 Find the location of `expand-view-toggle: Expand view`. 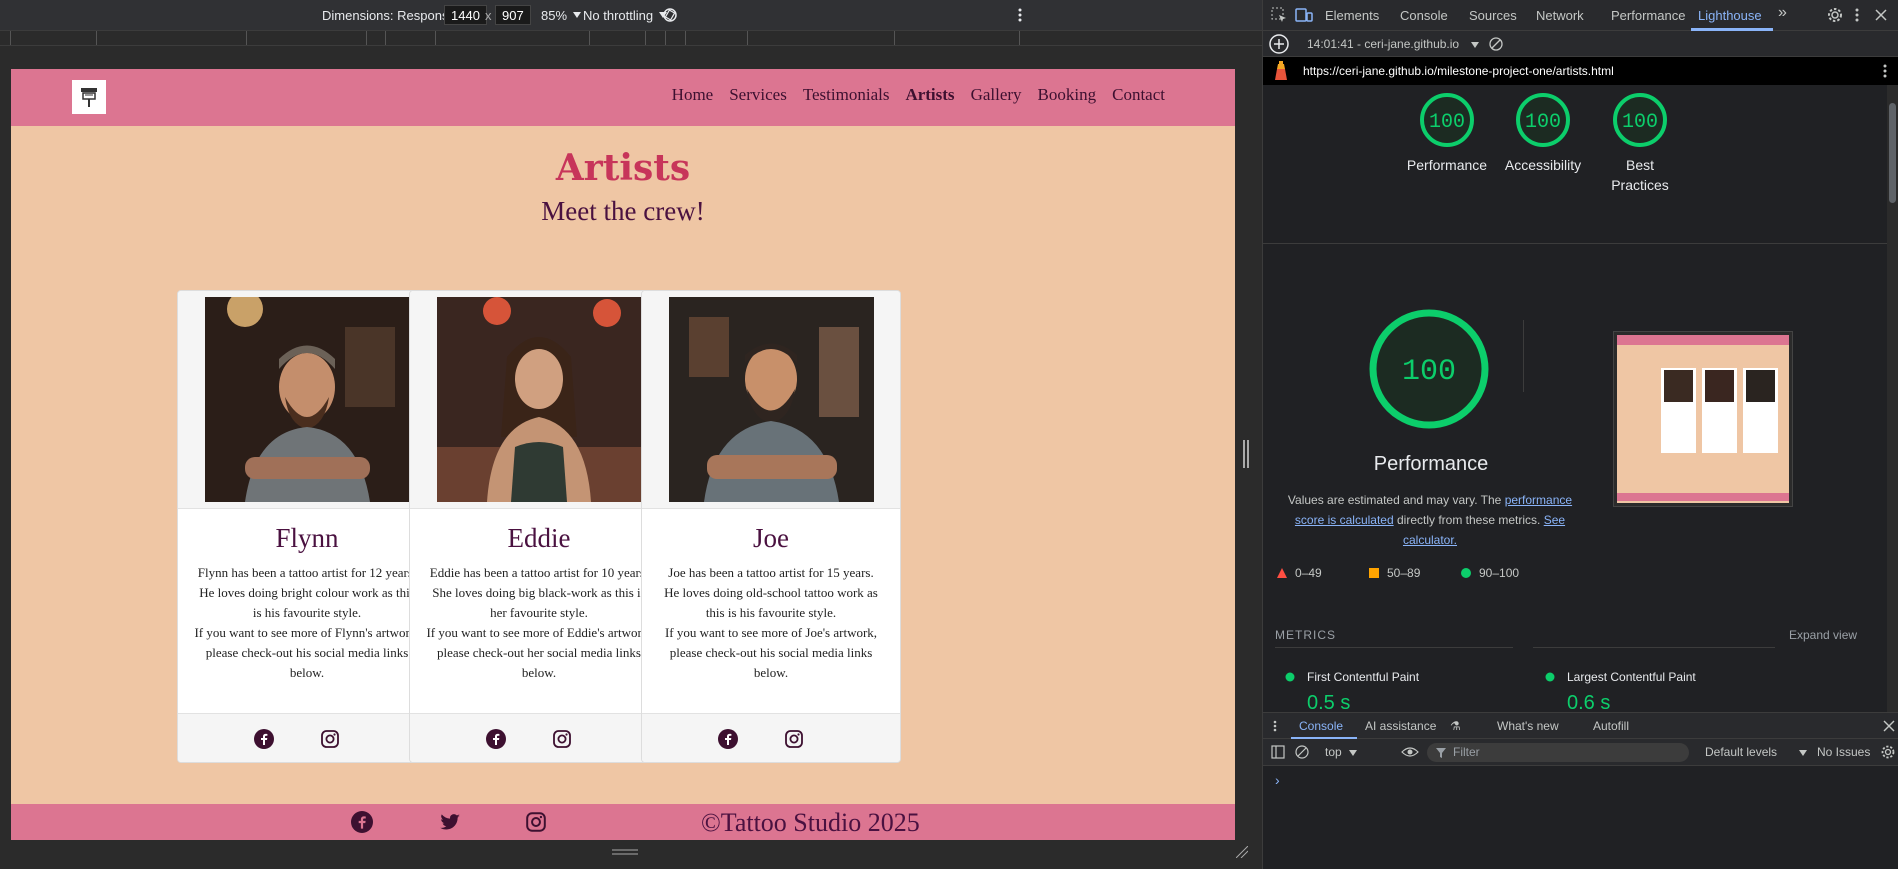

expand-view-toggle: Expand view is located at coordinates (1823, 635).